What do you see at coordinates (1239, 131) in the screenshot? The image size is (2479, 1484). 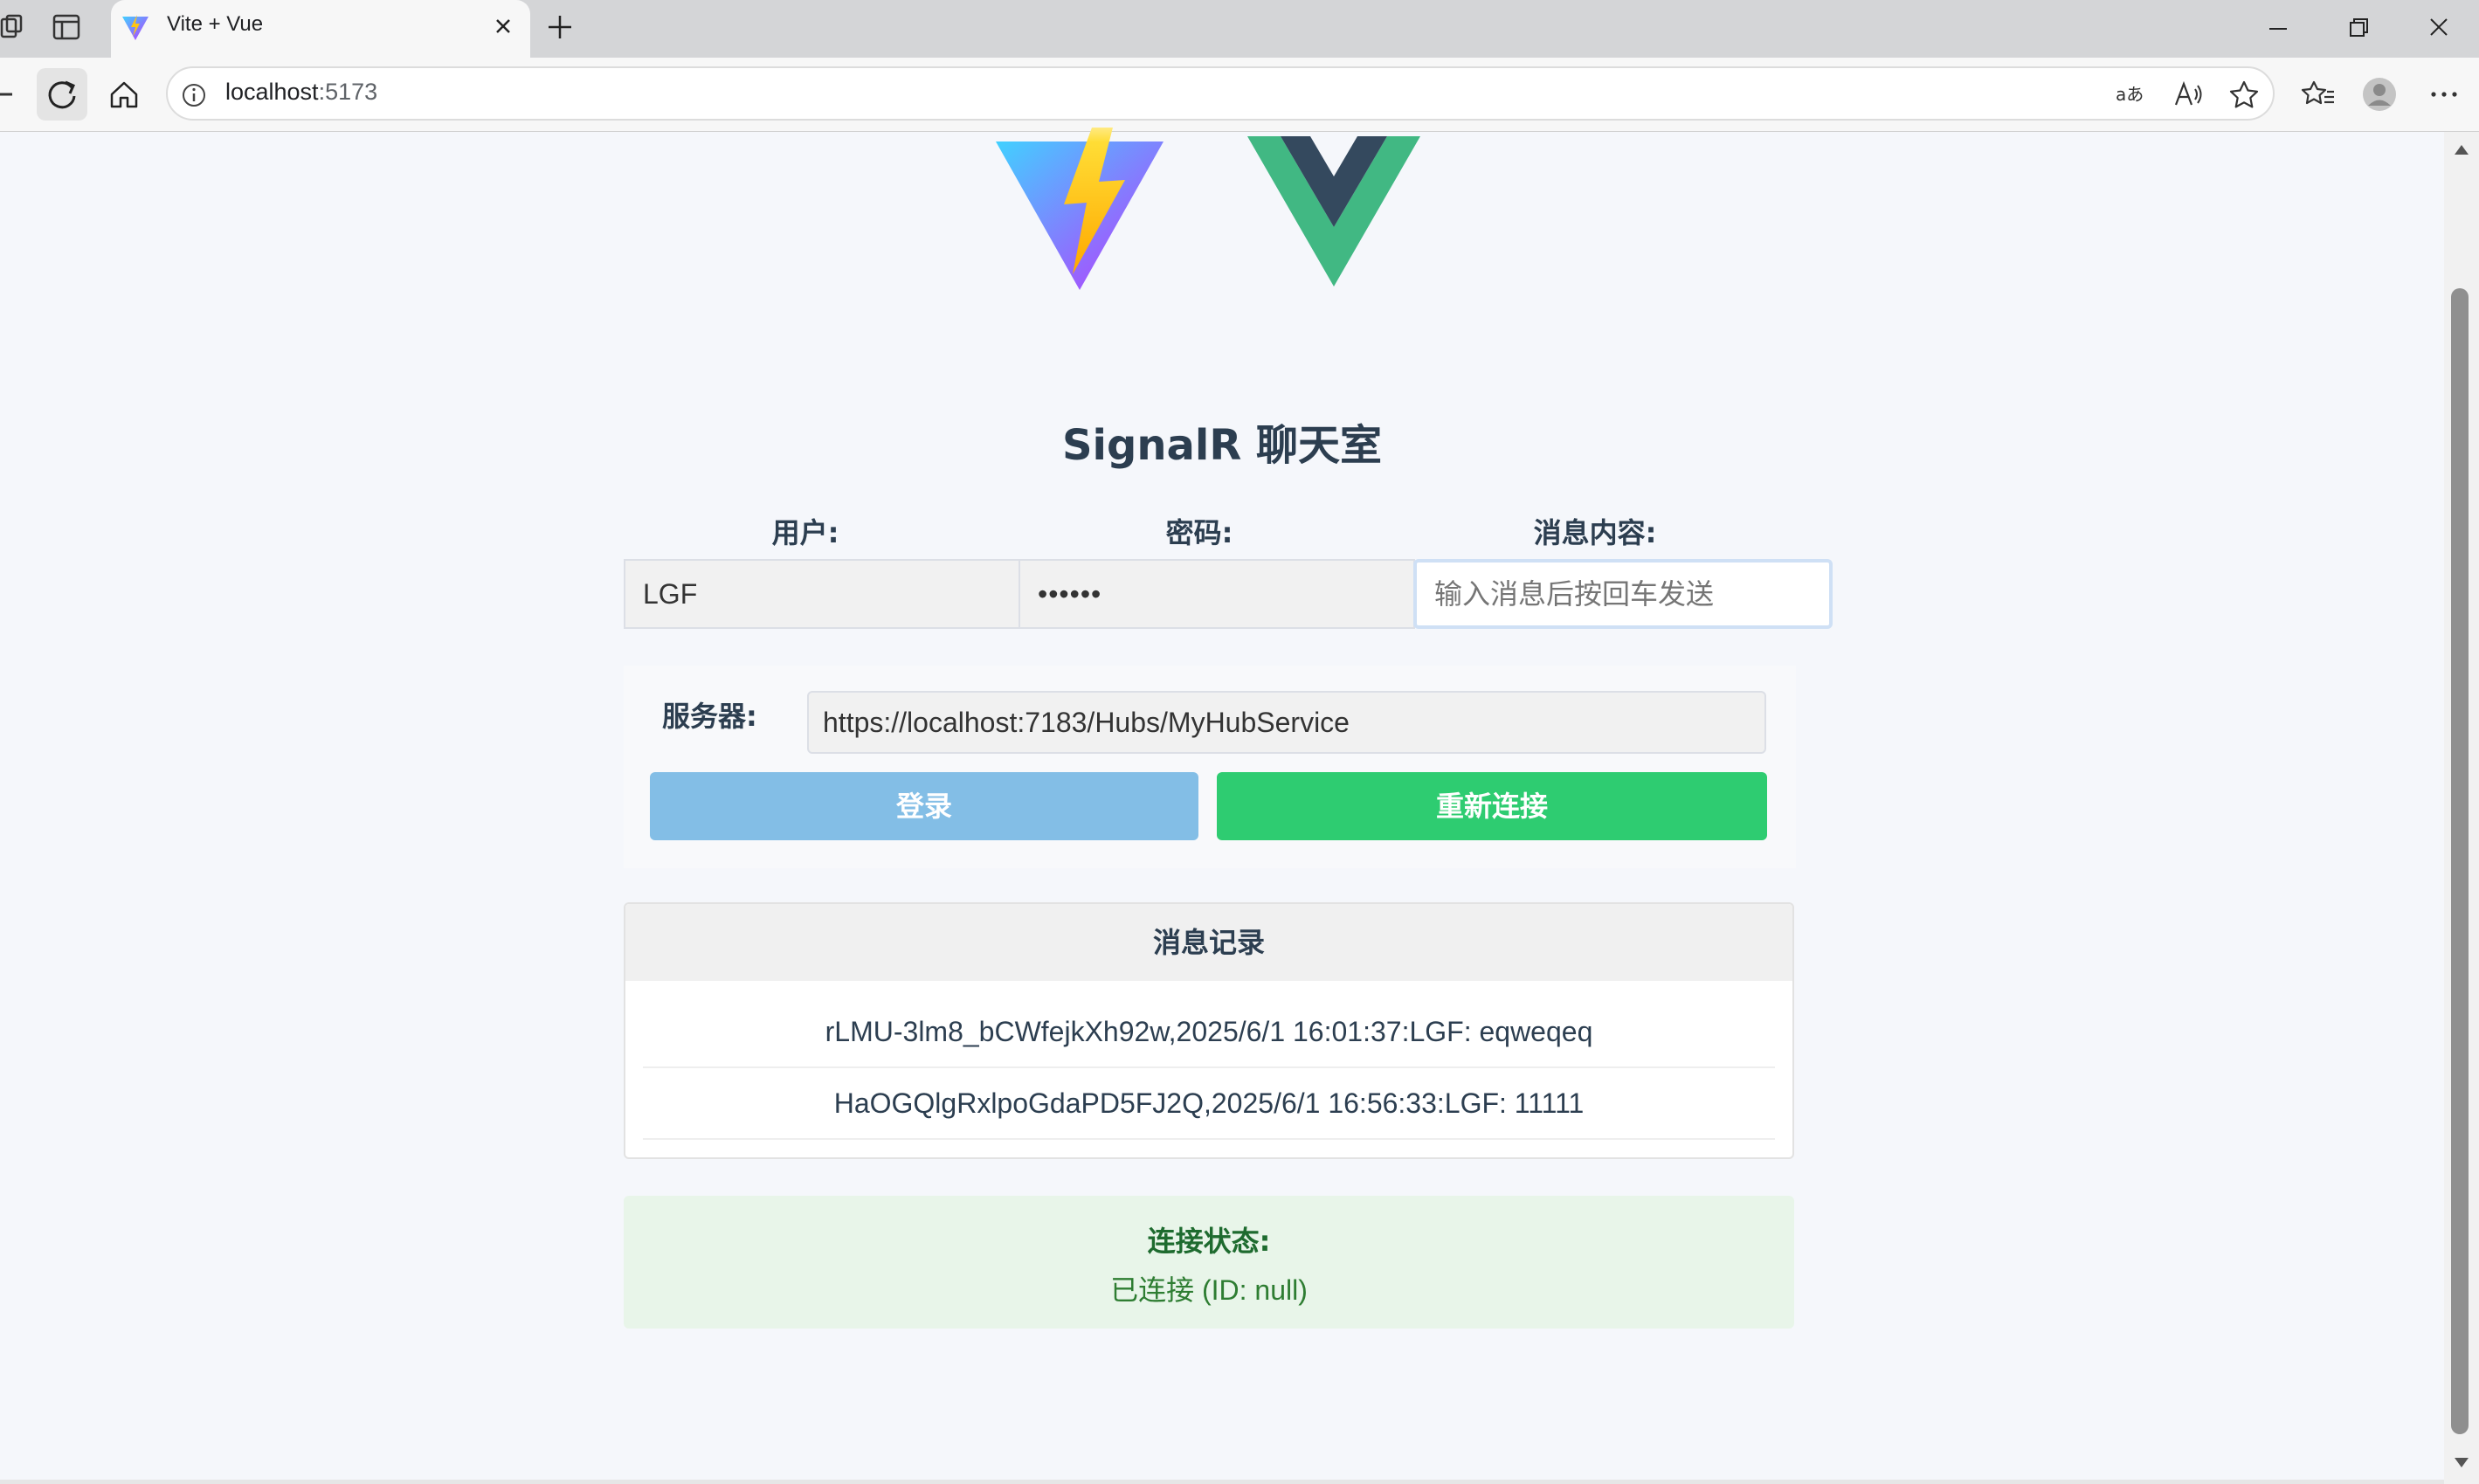 I see `chrome-divider` at bounding box center [1239, 131].